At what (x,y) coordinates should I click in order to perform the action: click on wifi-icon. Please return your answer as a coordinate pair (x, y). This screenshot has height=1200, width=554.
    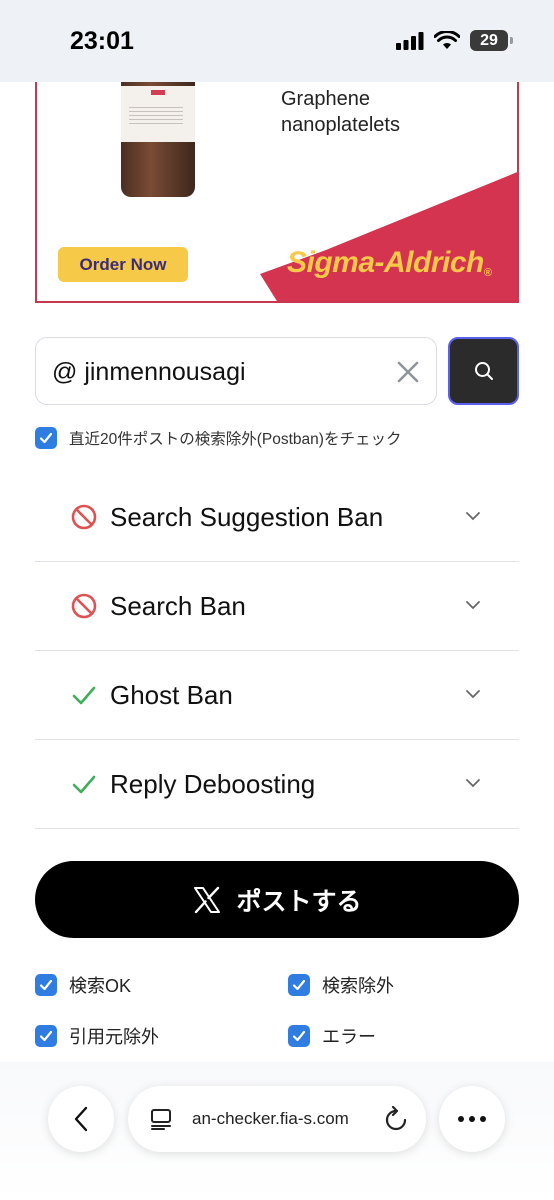
    Looking at the image, I should click on (447, 39).